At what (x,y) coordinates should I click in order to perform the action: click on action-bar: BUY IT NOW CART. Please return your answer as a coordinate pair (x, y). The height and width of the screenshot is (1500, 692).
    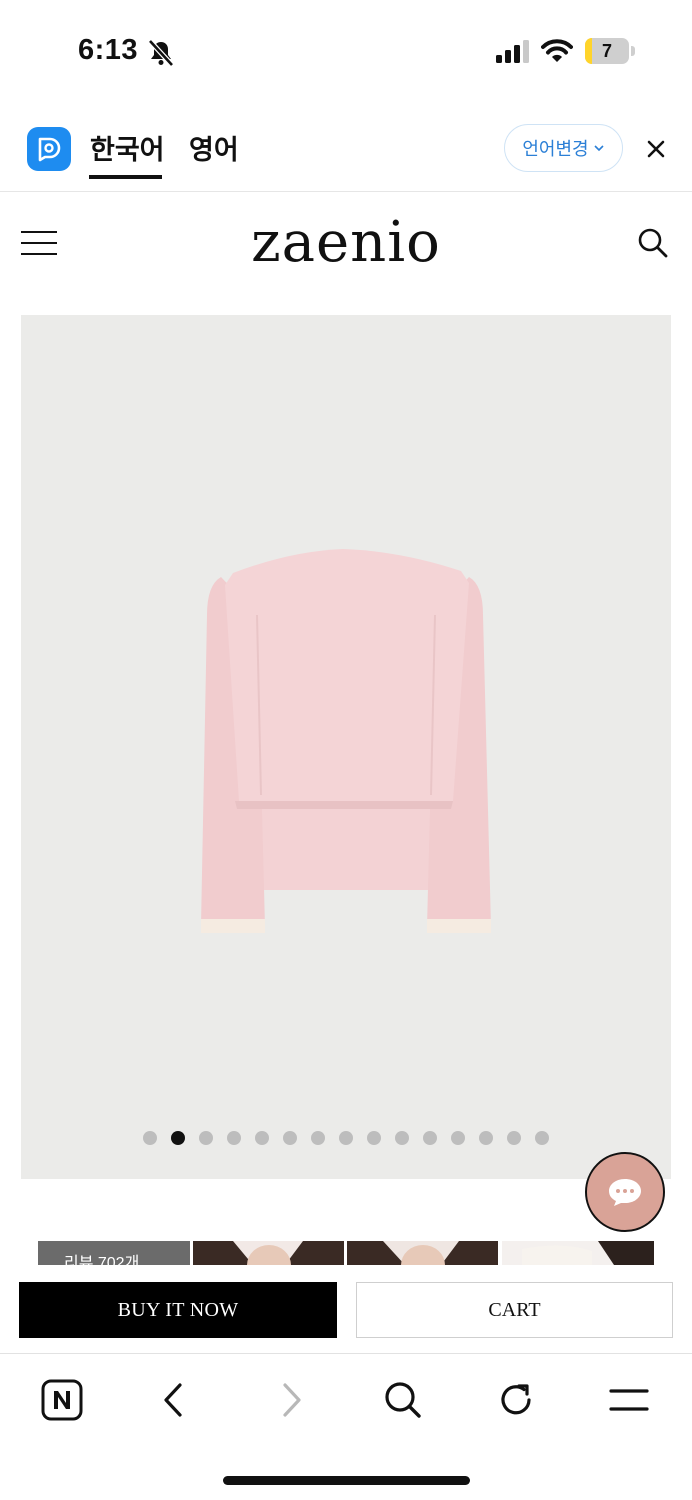
    Looking at the image, I should click on (346, 1310).